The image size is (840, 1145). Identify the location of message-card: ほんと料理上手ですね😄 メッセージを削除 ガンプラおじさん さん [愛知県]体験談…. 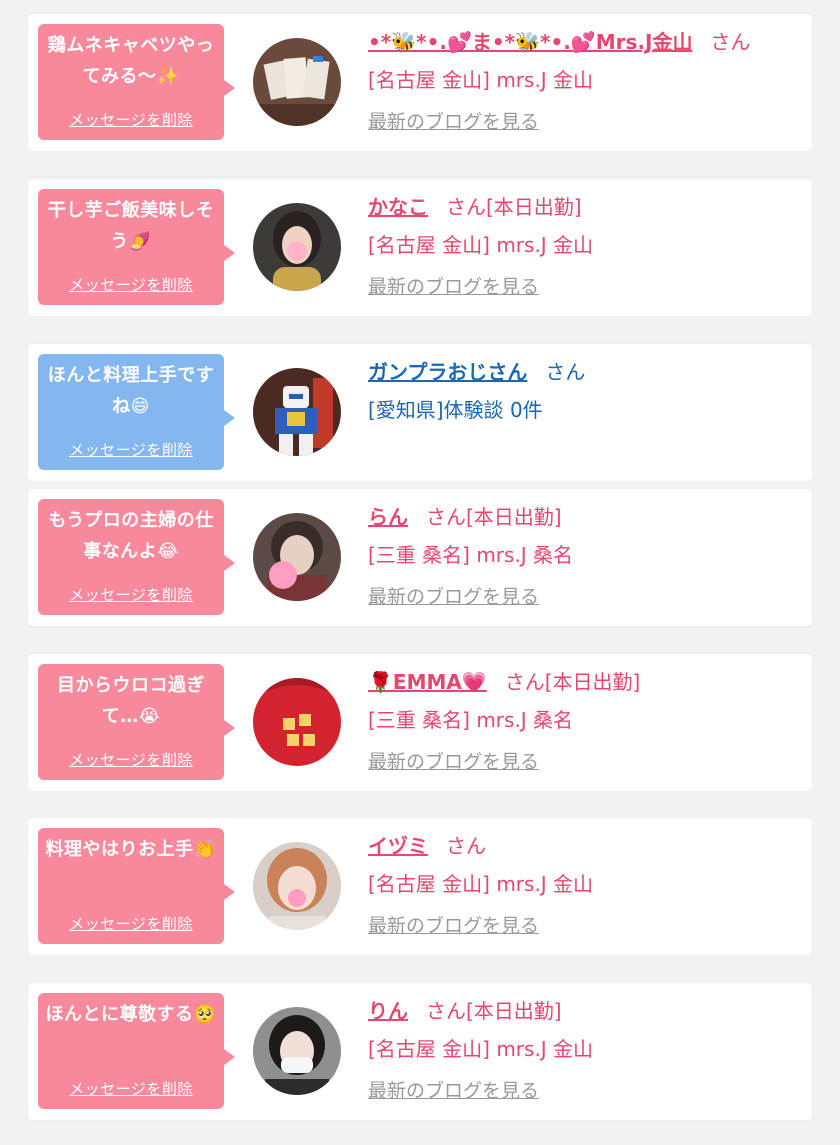
(420, 412).